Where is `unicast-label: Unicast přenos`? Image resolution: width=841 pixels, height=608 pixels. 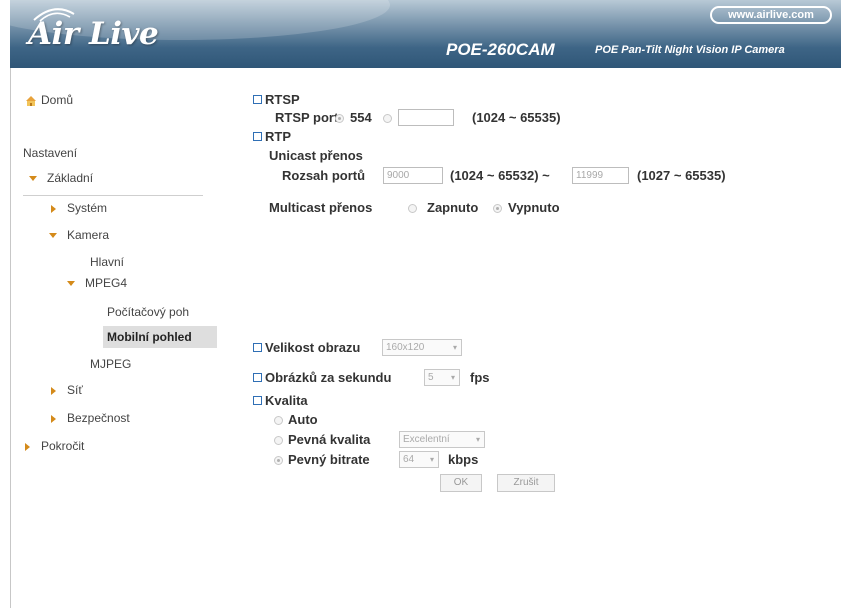
unicast-label: Unicast přenos is located at coordinates (316, 155).